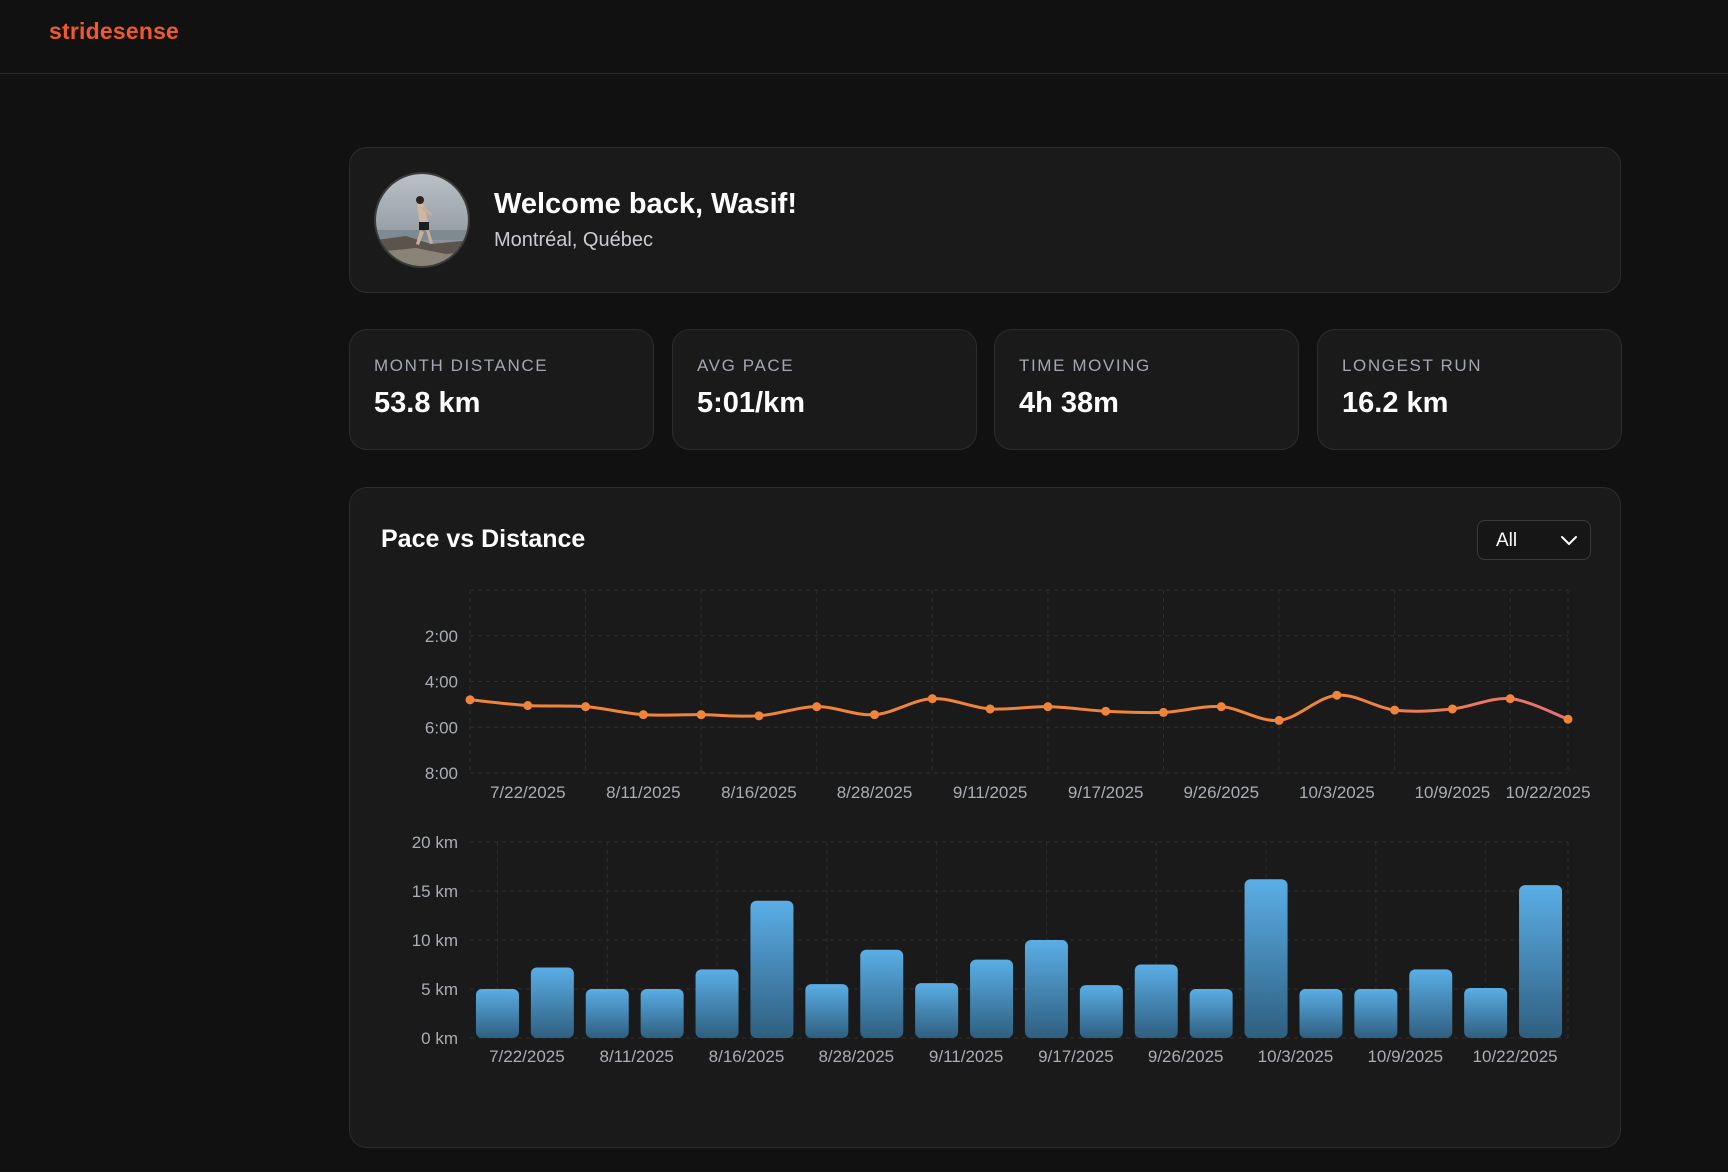 This screenshot has height=1172, width=1728. I want to click on dist-x-tick-label: 9/11/2025, so click(966, 1056).